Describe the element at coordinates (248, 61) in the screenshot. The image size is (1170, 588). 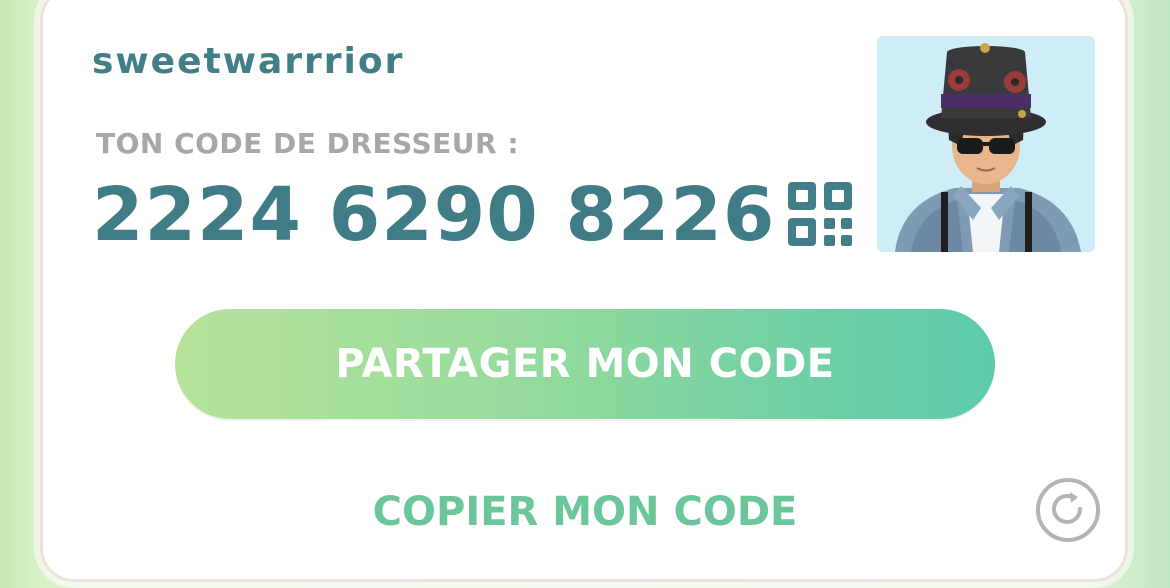
I see `username: sweetwarrrior` at that location.